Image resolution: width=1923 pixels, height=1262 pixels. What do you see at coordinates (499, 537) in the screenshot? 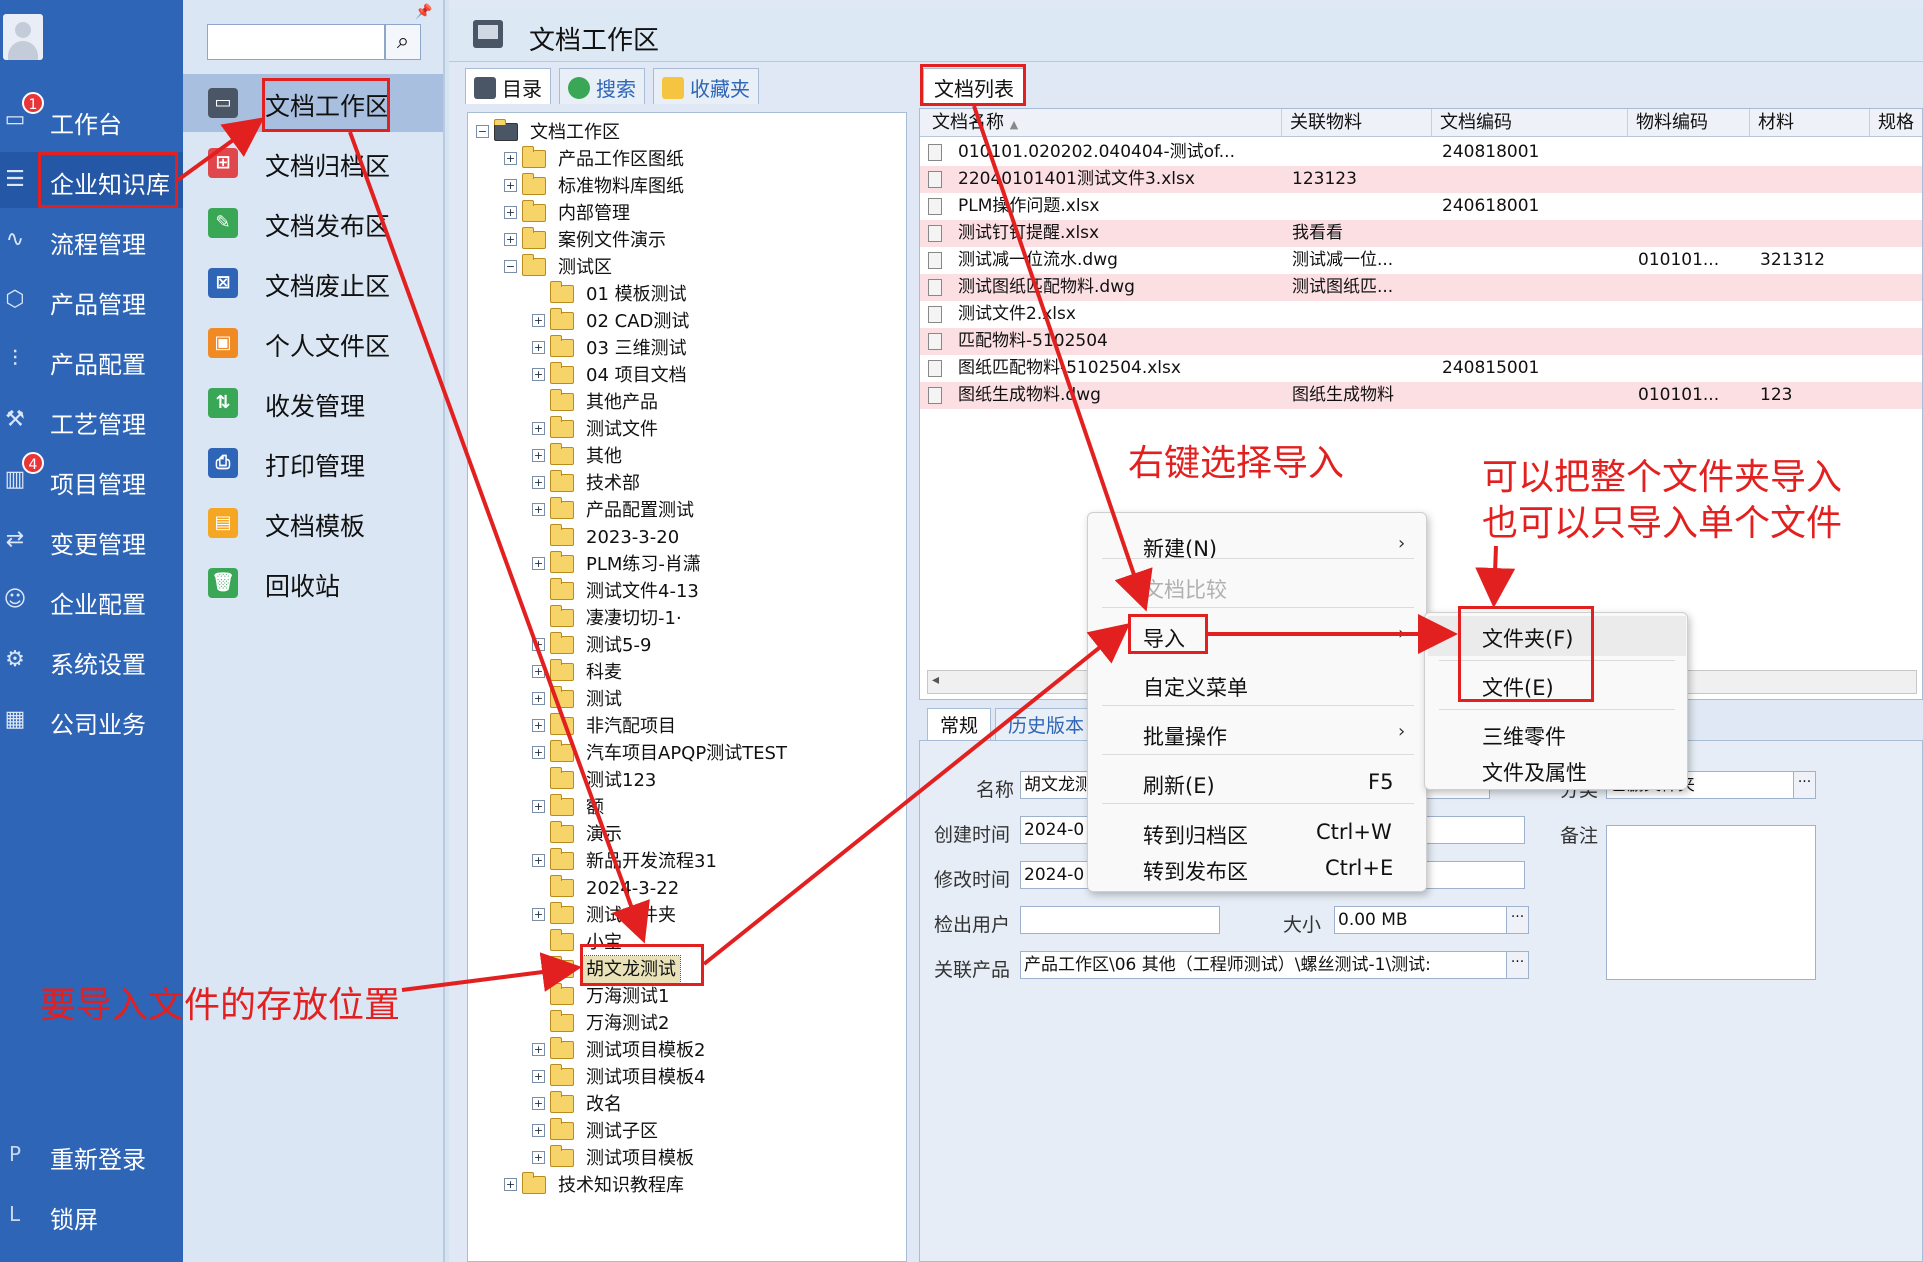
I see `arrow-workspace-to-folder` at bounding box center [499, 537].